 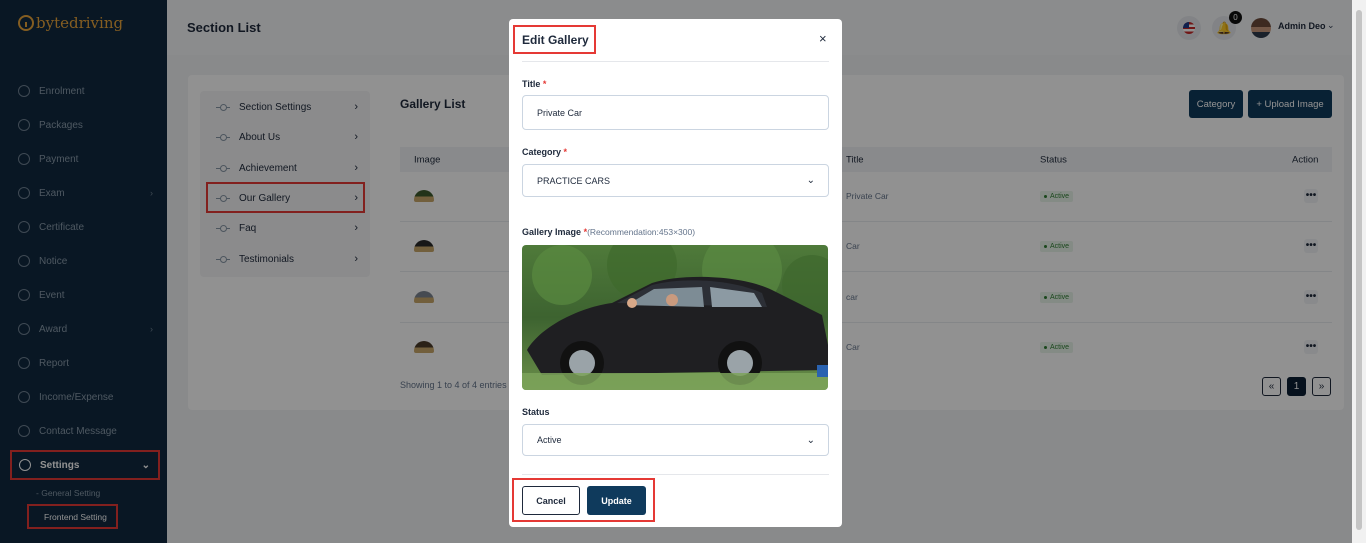 I want to click on title-input-value: Private Car, so click(x=560, y=112).